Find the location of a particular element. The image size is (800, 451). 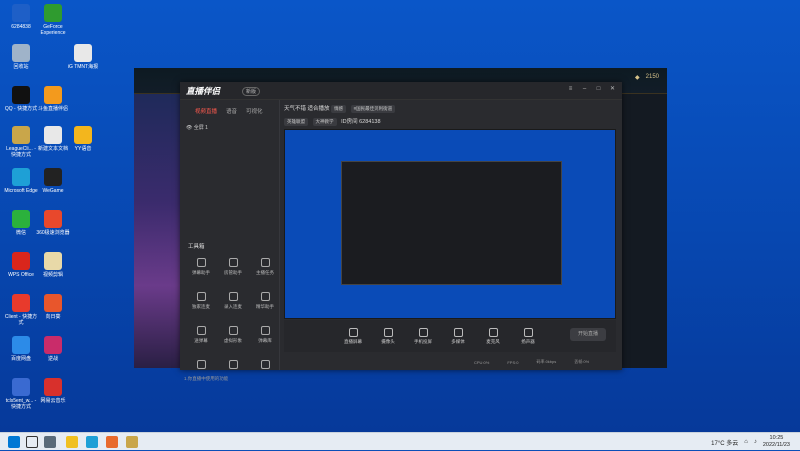

tool-item: 房管助手 is located at coordinates (233, 267).